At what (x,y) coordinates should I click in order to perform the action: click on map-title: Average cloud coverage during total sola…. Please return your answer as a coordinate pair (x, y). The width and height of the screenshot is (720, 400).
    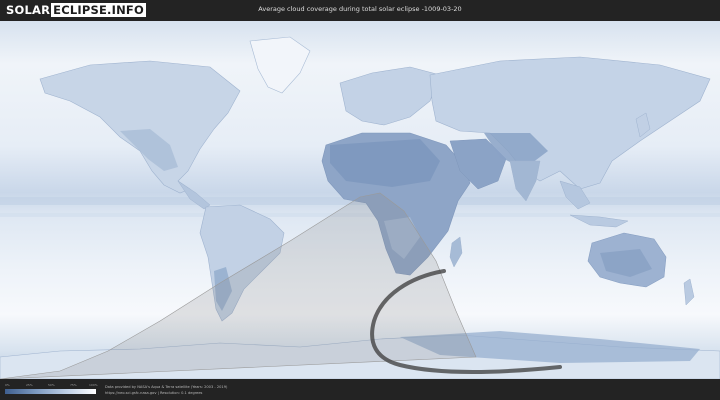
    Looking at the image, I should click on (360, 9).